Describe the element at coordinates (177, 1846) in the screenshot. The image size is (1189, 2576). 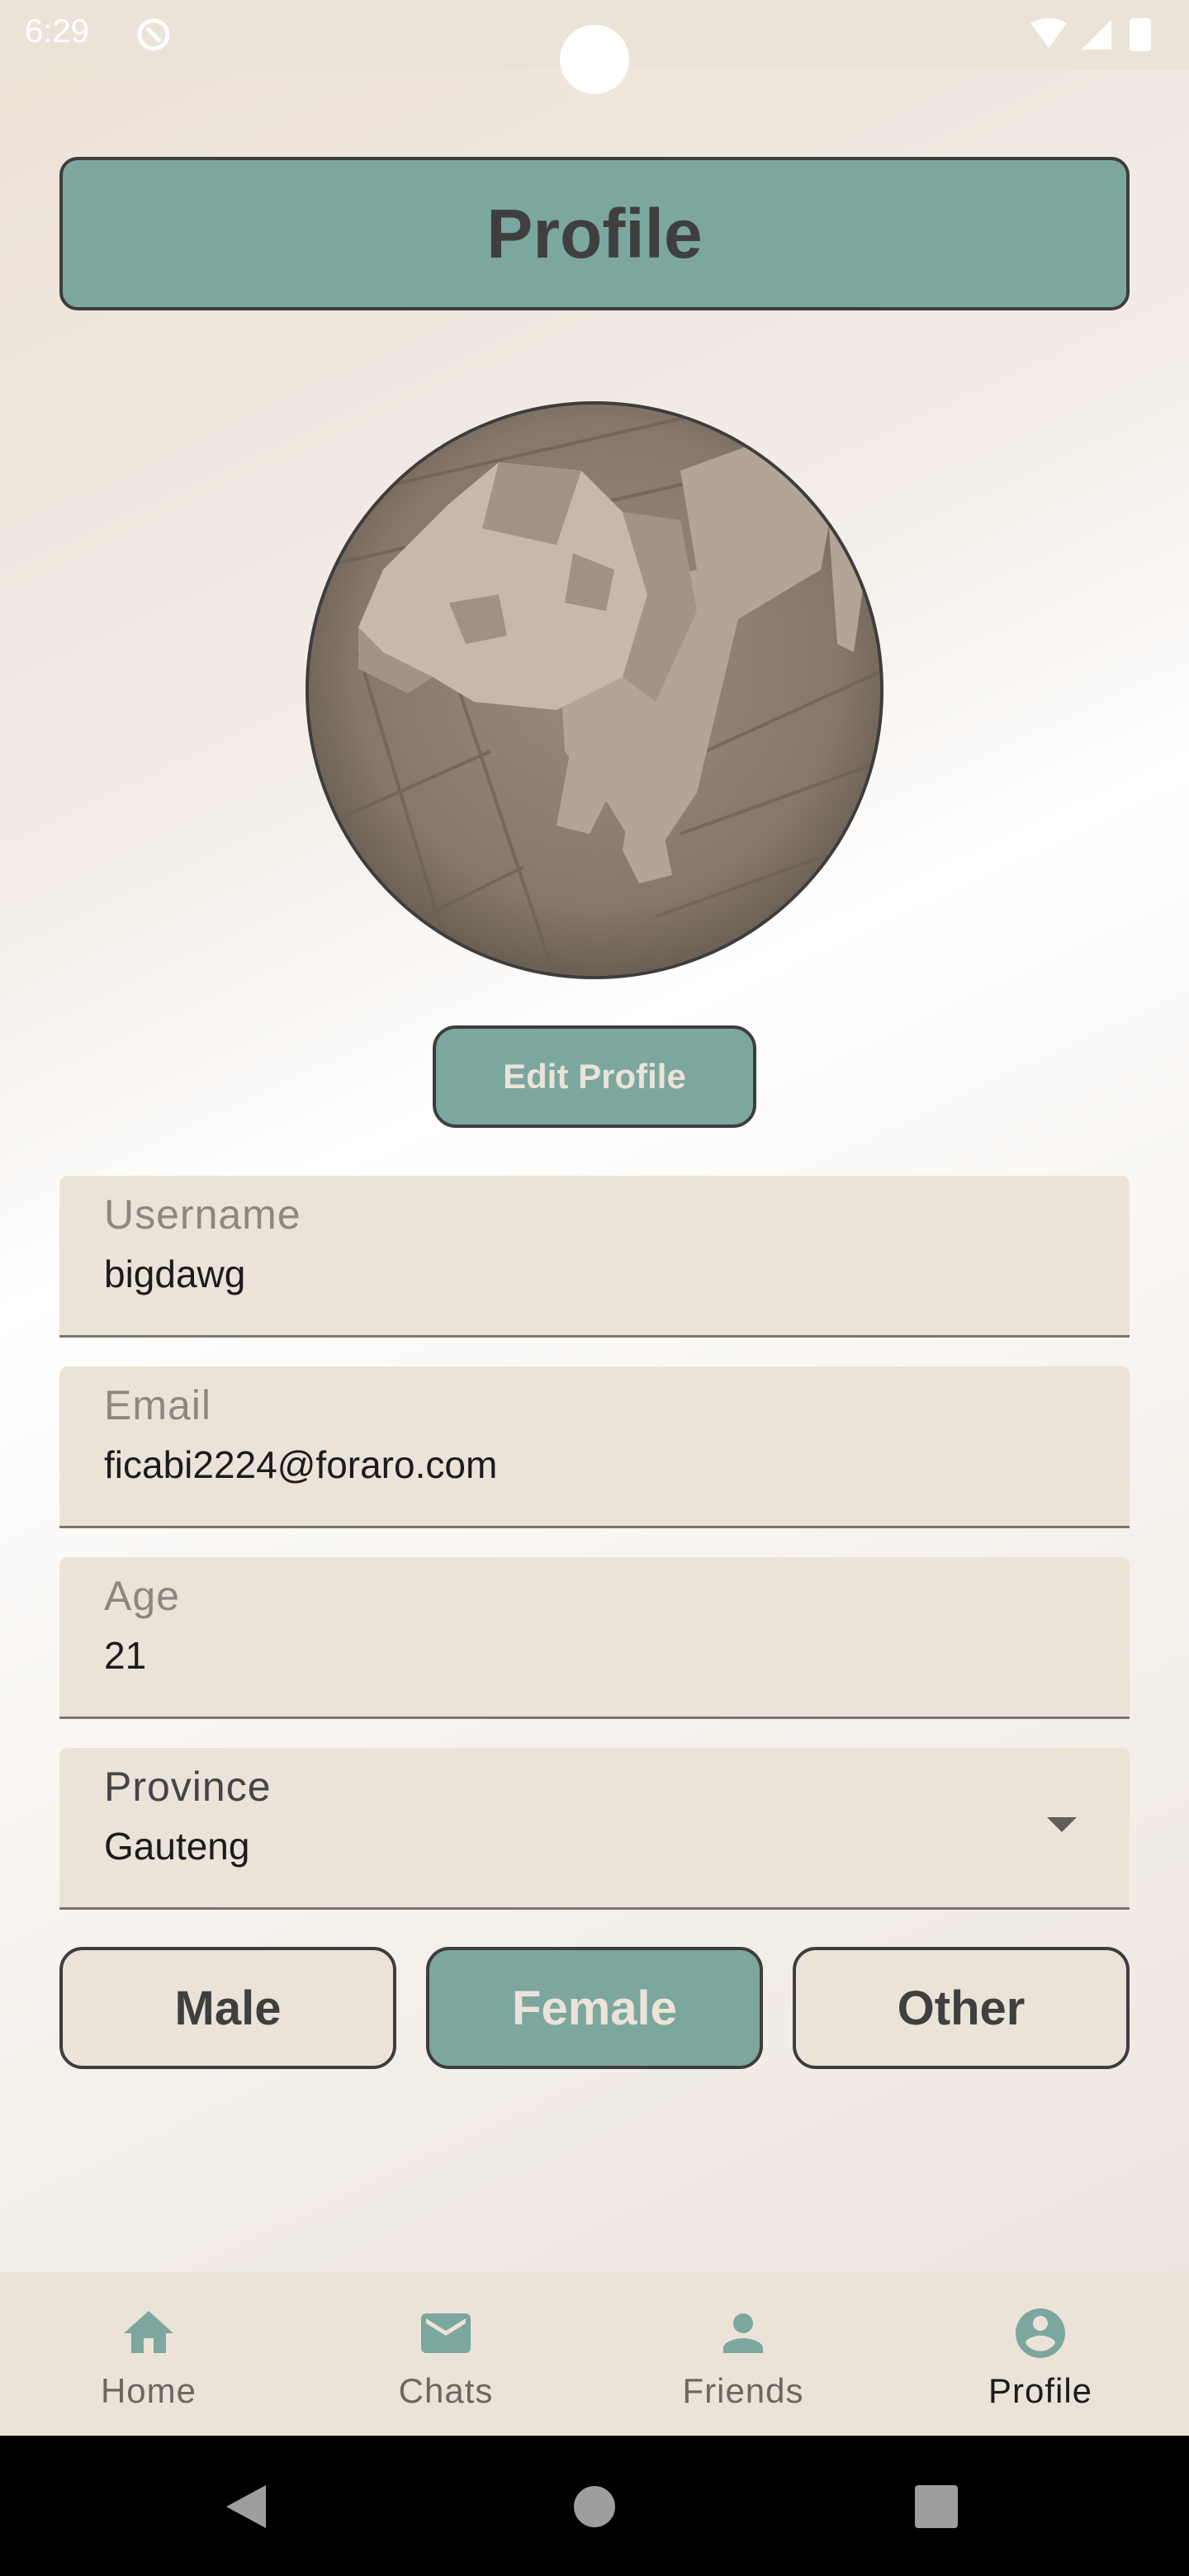
I see `province-value: Gauteng` at that location.